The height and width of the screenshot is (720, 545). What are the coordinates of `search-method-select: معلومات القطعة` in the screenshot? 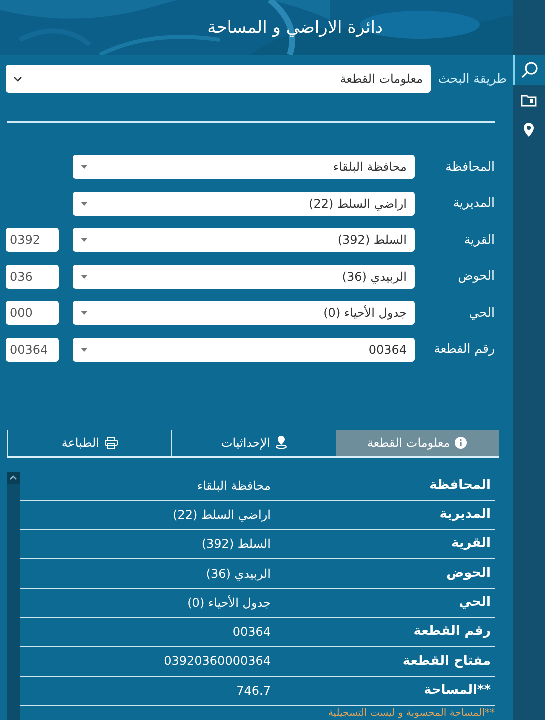 It's located at (218, 79).